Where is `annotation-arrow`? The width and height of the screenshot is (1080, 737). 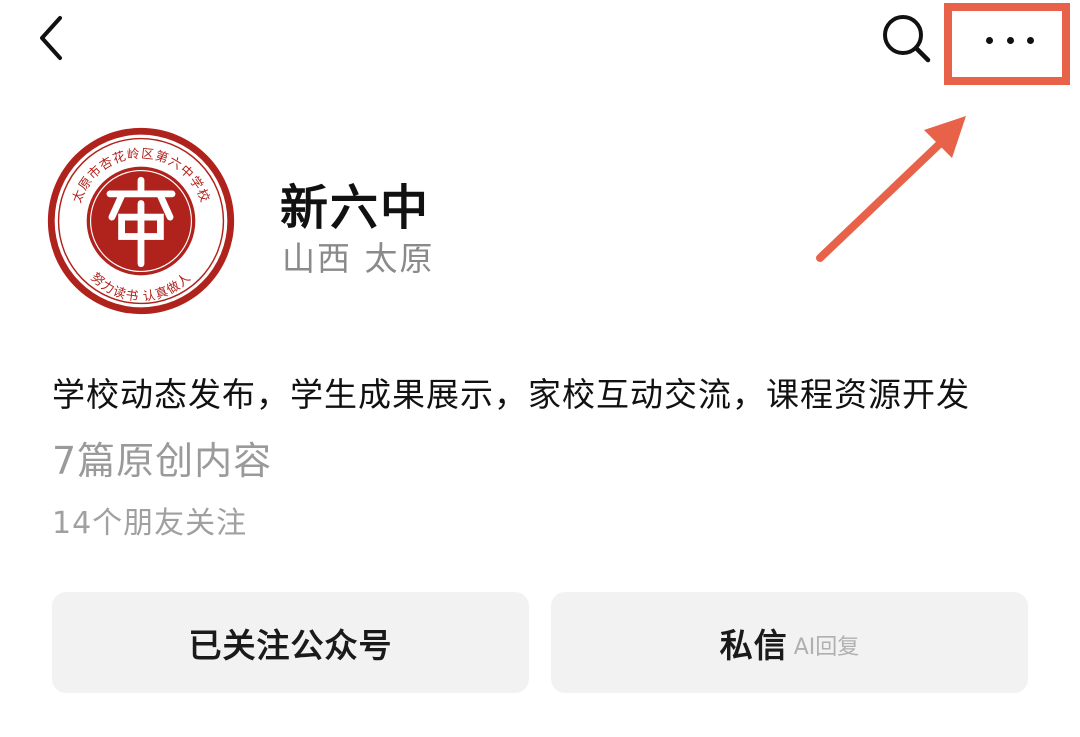 annotation-arrow is located at coordinates (891, 189).